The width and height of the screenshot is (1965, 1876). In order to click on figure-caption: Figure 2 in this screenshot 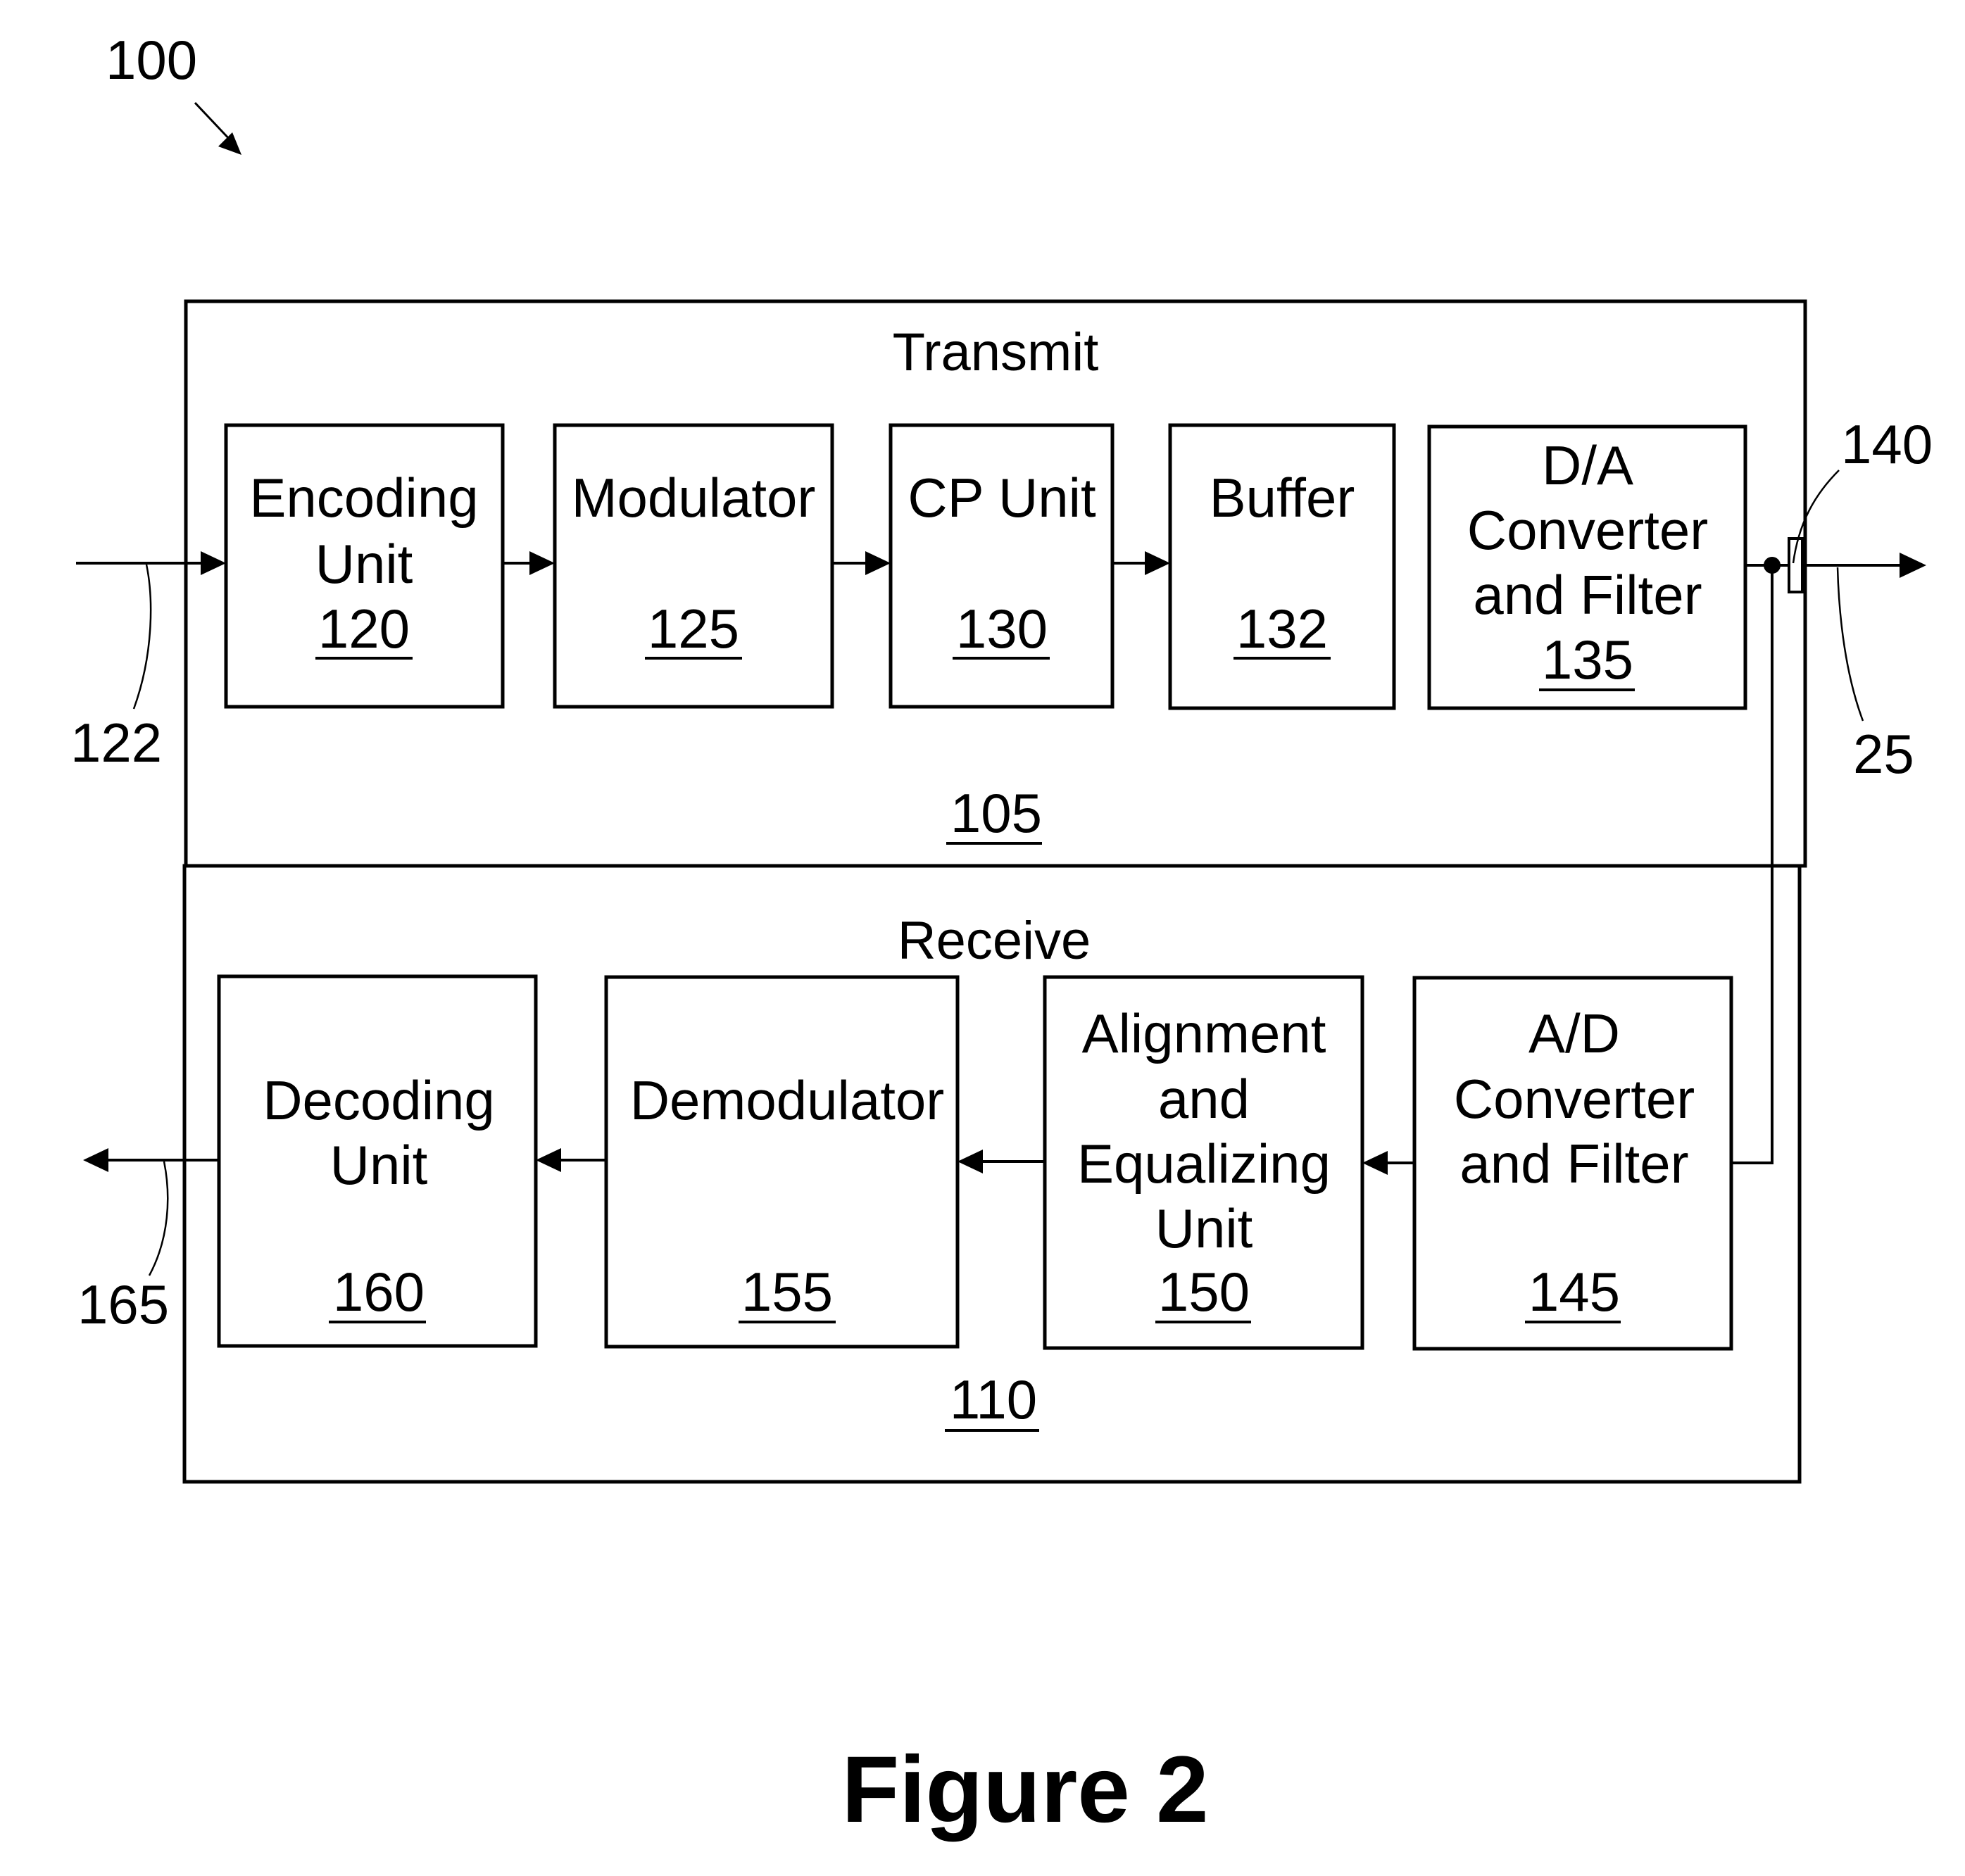, I will do `click(1024, 1789)`.